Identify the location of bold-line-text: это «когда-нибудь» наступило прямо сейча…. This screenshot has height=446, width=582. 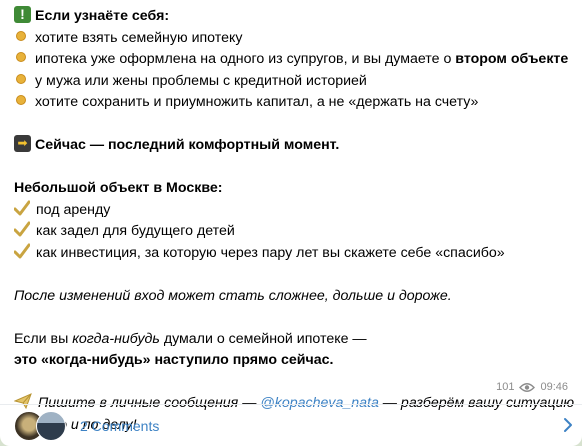
(174, 360).